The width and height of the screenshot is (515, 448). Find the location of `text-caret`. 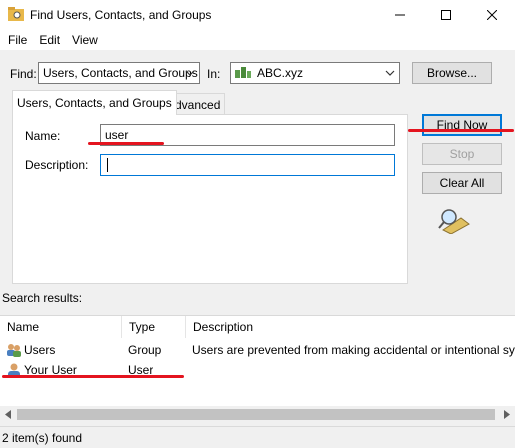

text-caret is located at coordinates (107, 165).